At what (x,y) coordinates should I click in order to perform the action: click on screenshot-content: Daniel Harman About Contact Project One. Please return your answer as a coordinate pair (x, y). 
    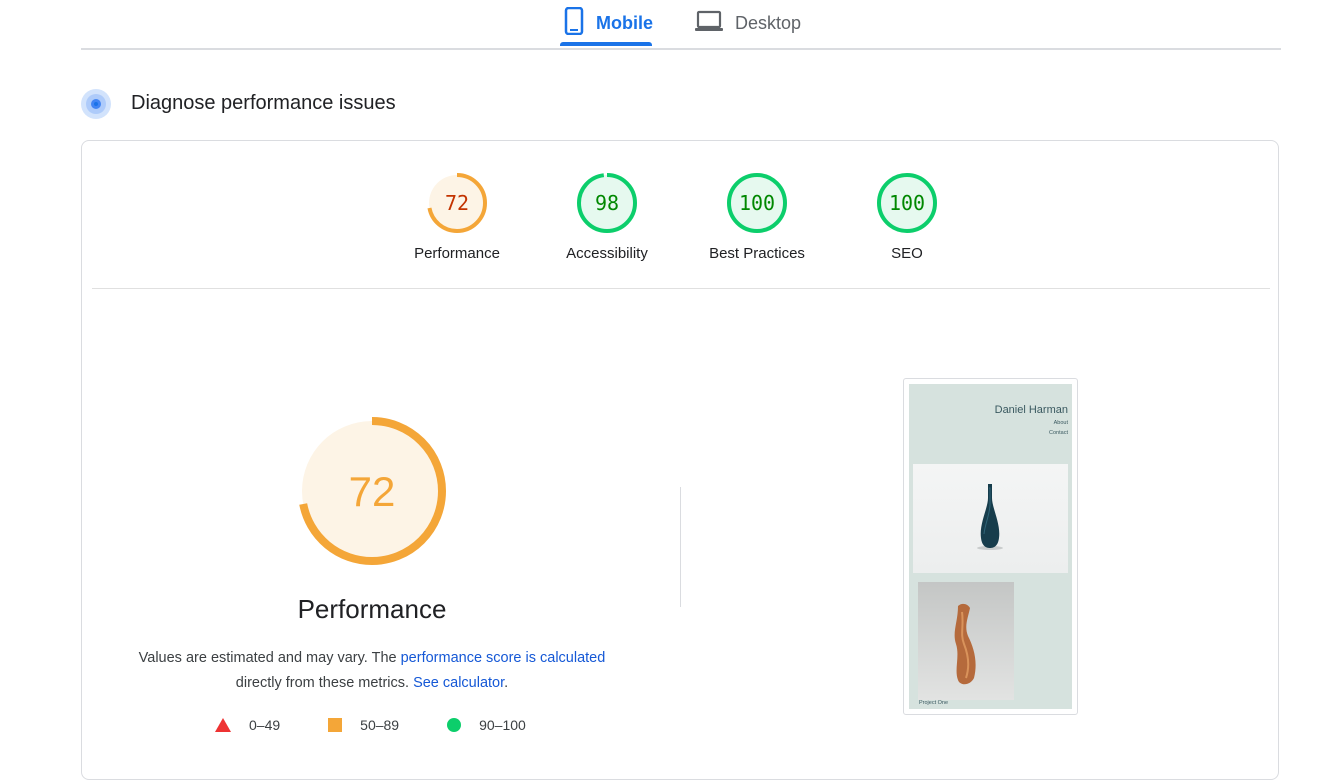
    Looking at the image, I should click on (990, 546).